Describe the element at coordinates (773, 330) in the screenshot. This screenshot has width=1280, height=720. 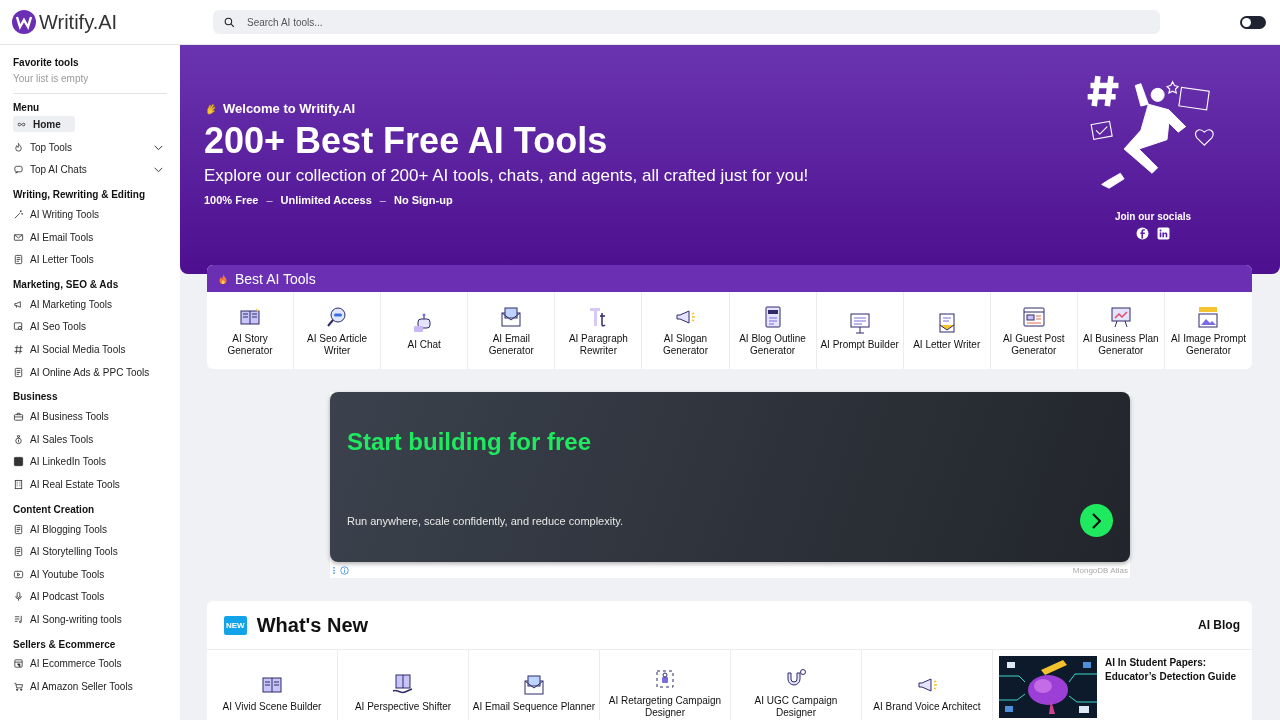
I see `tool-tile: AI Blog Outline Generator` at that location.